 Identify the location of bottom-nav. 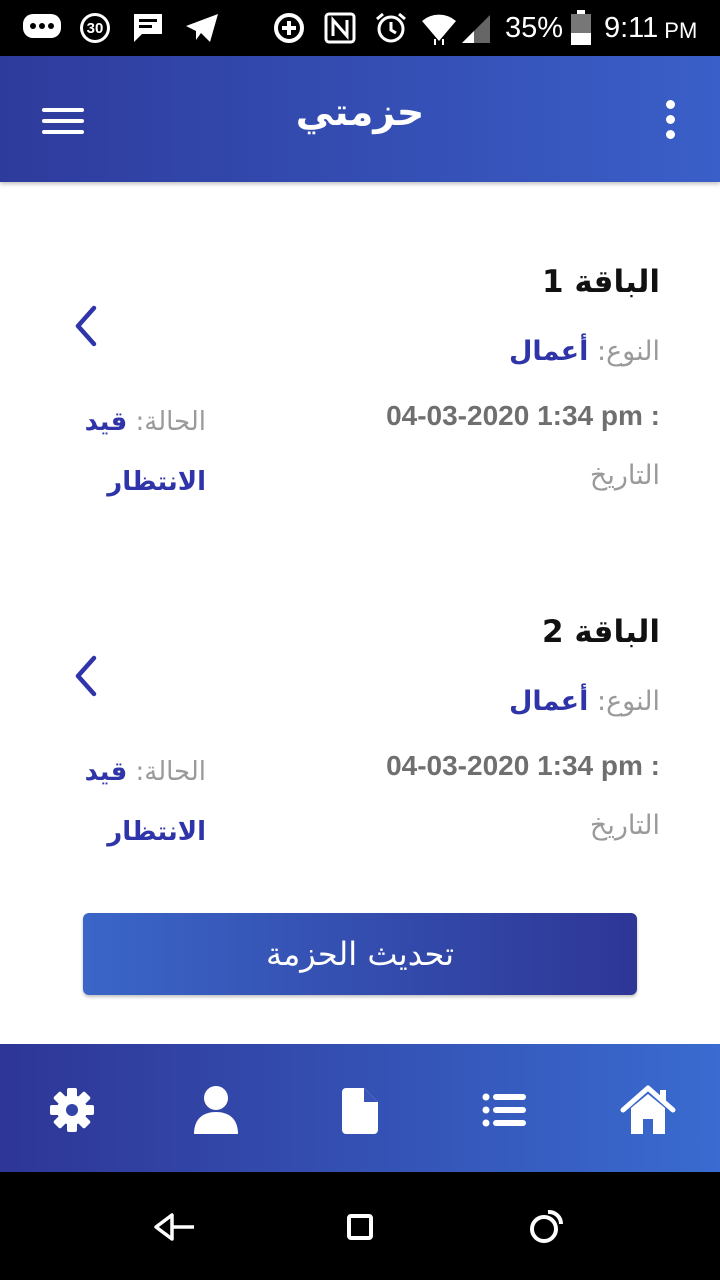
(360, 1108).